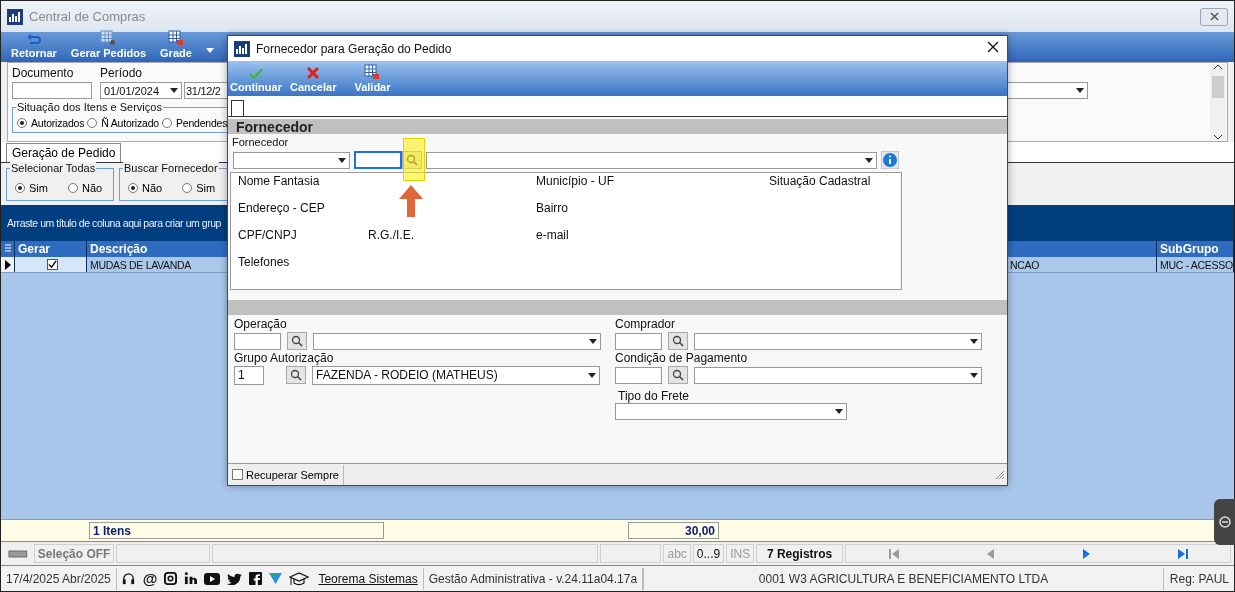 The image size is (1235, 592). Describe the element at coordinates (114, 223) in the screenshot. I see `group-by-hint: Arraste um título de coluna aqui para criar um grup` at that location.